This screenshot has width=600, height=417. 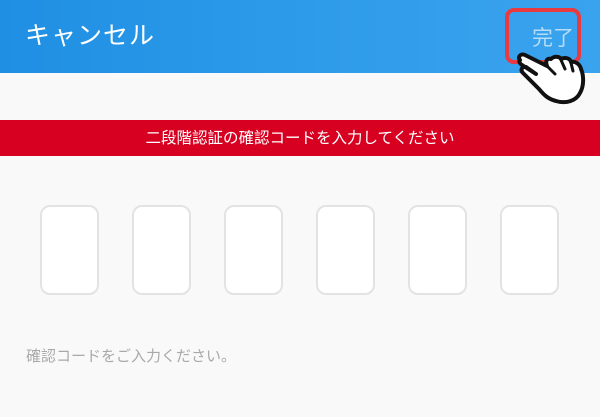 I want to click on instruction-banner: 二段階認証の確認コードを入力してください, so click(x=300, y=138).